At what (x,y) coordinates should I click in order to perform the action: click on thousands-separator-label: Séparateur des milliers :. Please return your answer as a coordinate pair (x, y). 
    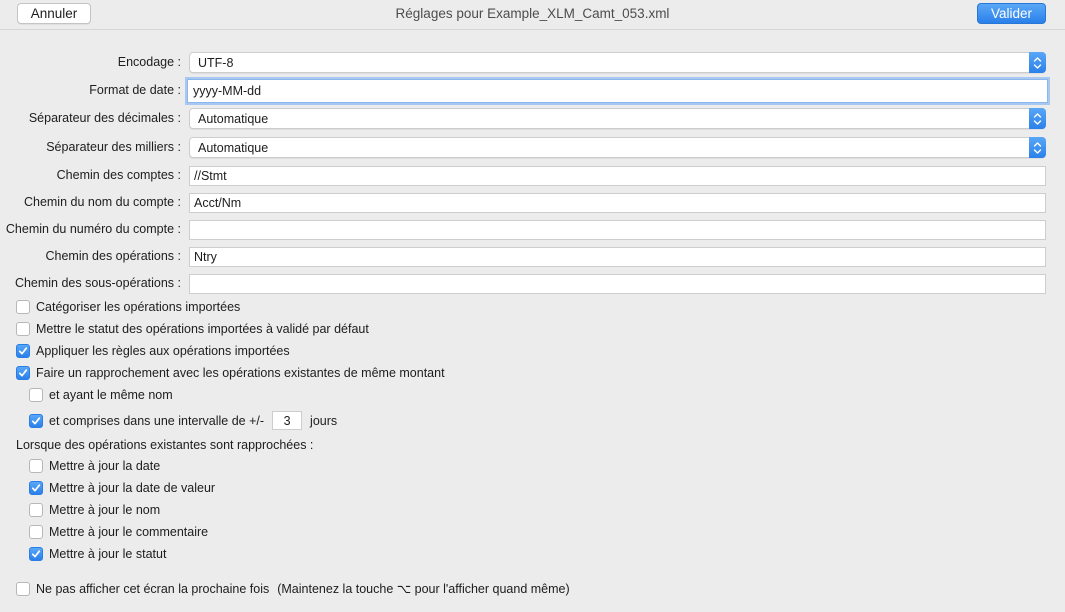
    Looking at the image, I should click on (113, 147).